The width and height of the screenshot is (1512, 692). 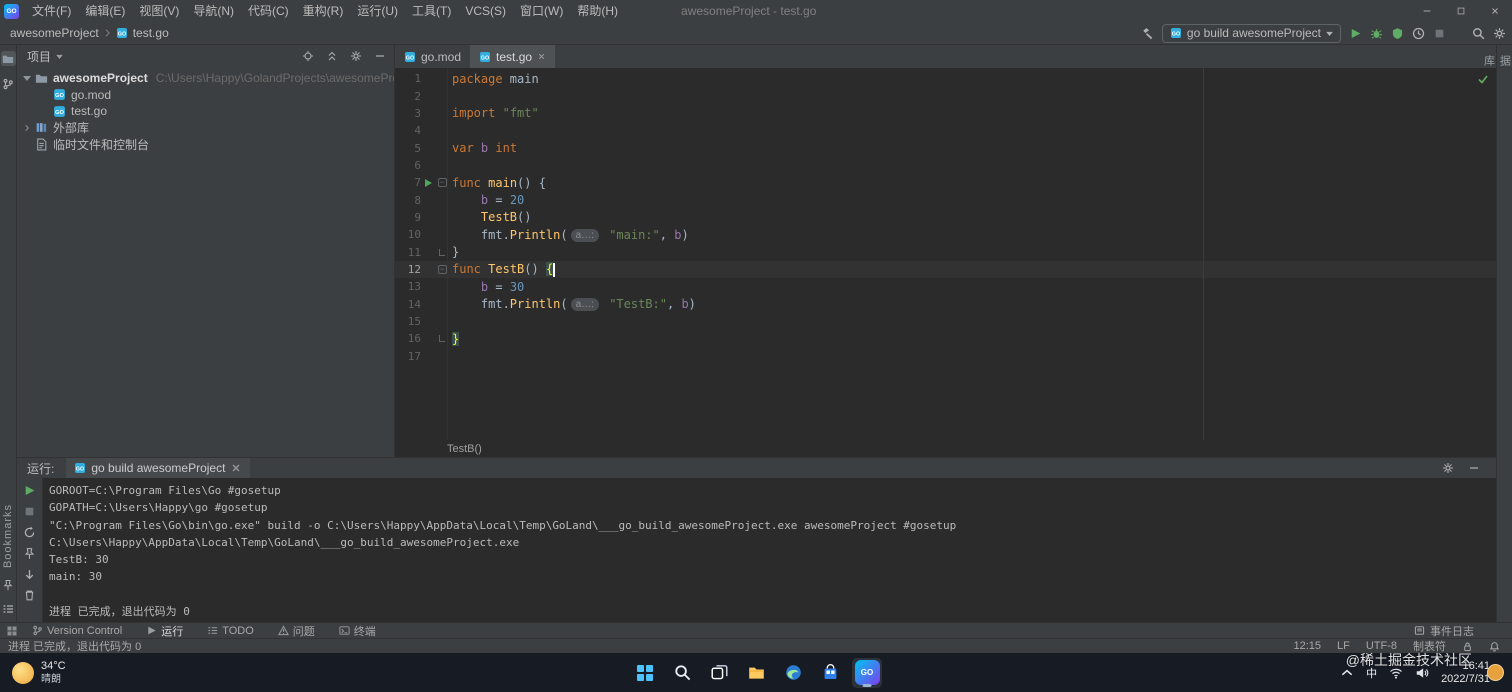 I want to click on menu-item: 导航(N), so click(x=213, y=11).